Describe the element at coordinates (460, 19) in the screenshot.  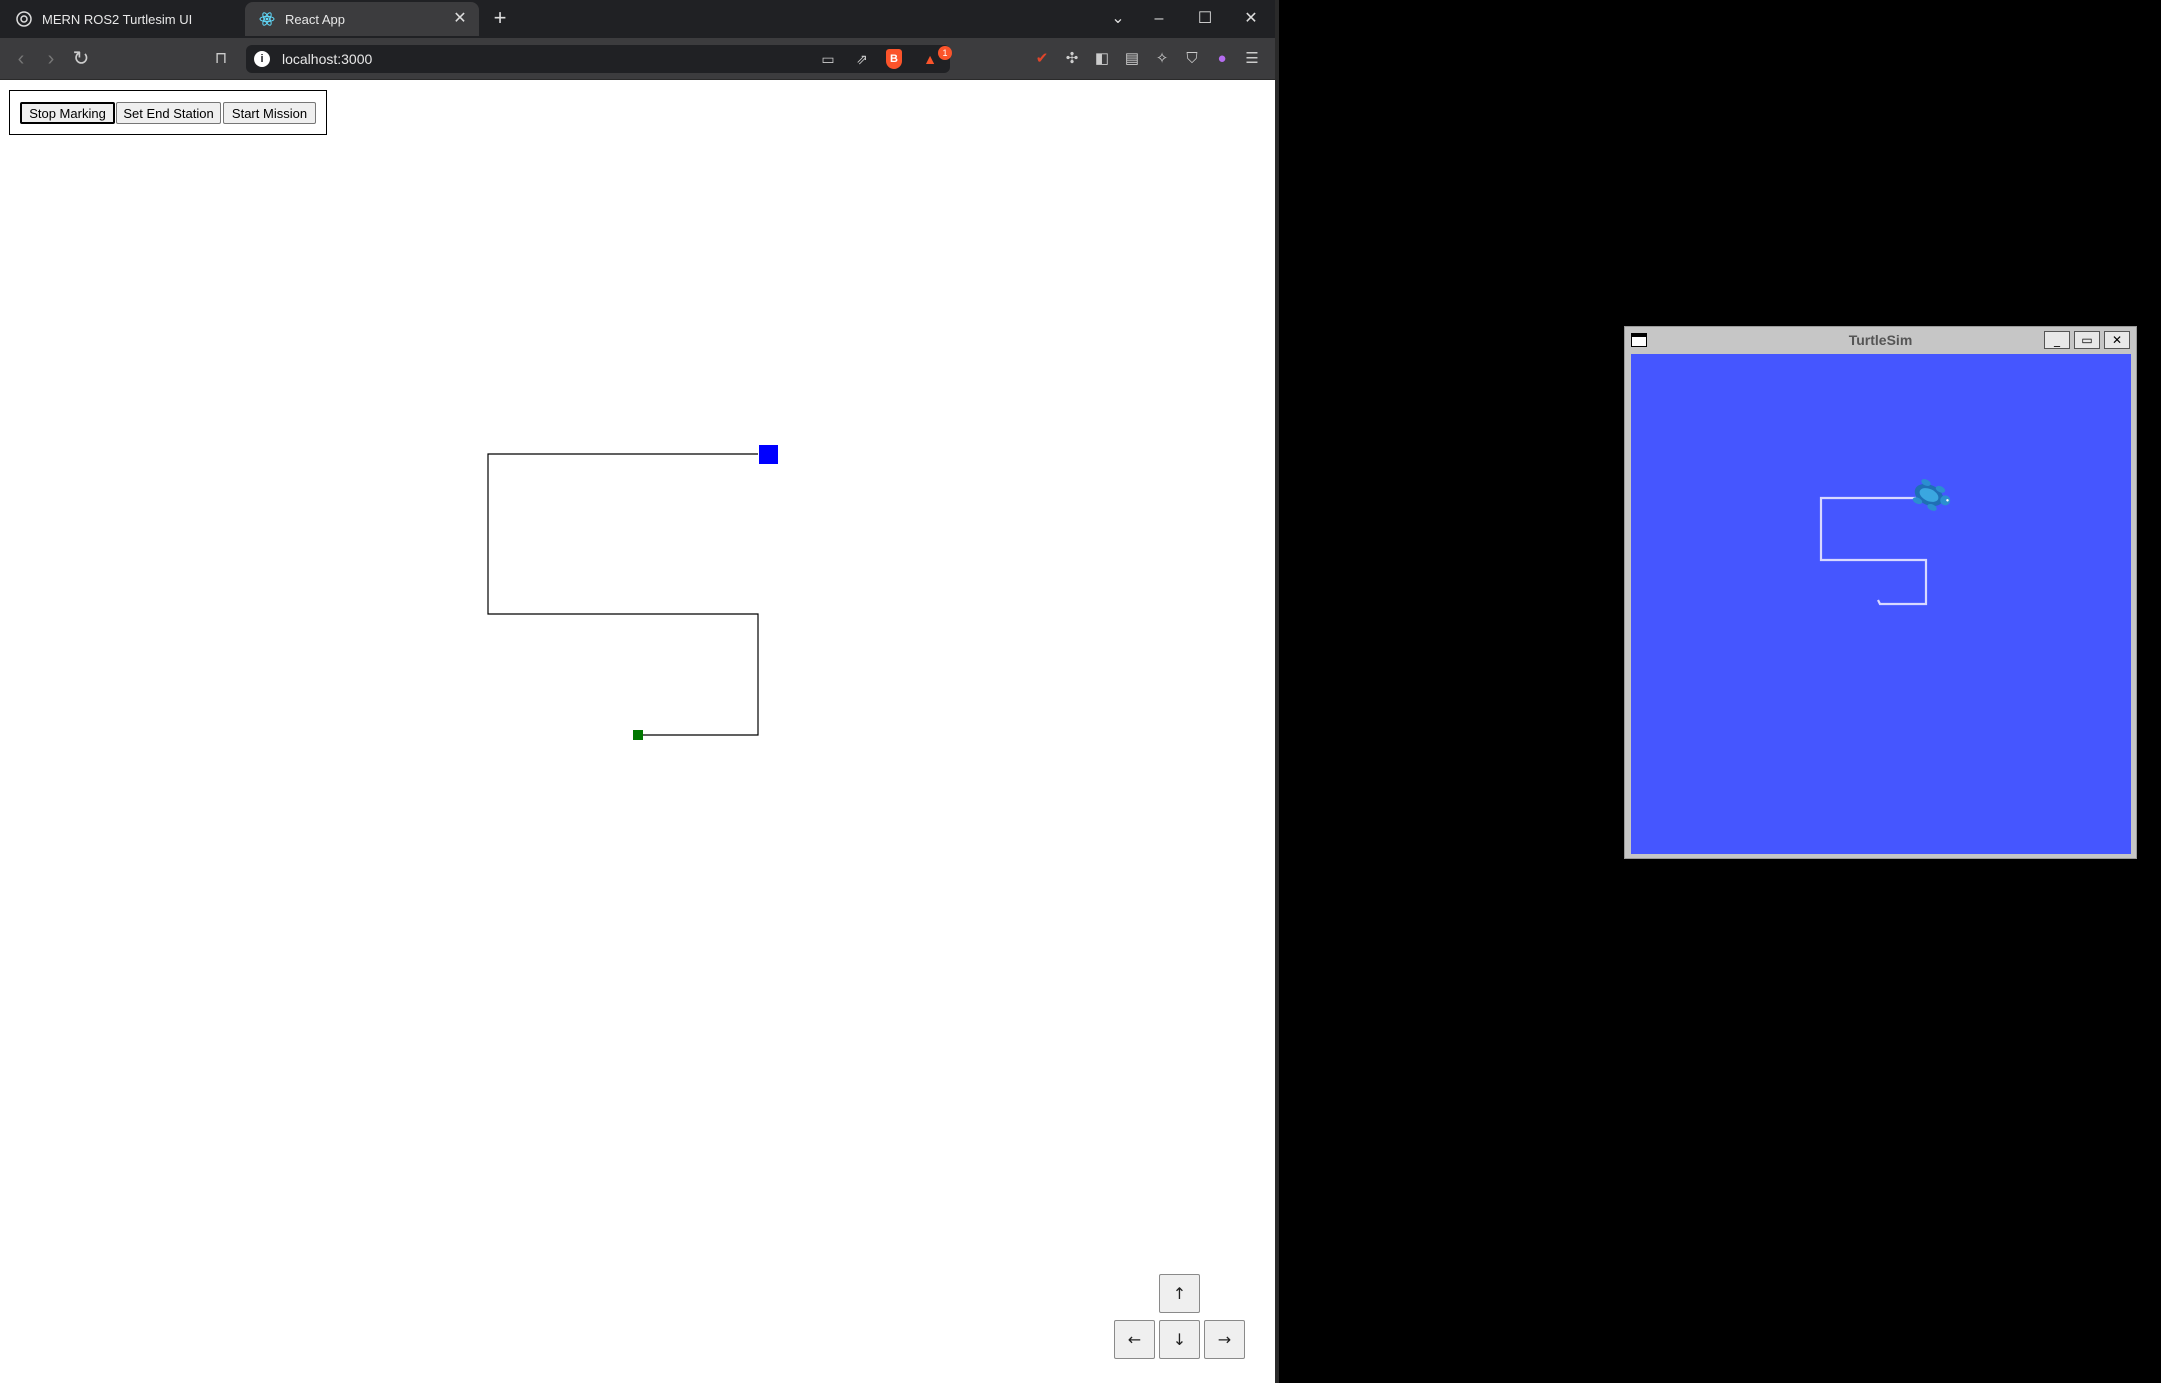
I see `close-tab-icon: ✕` at that location.